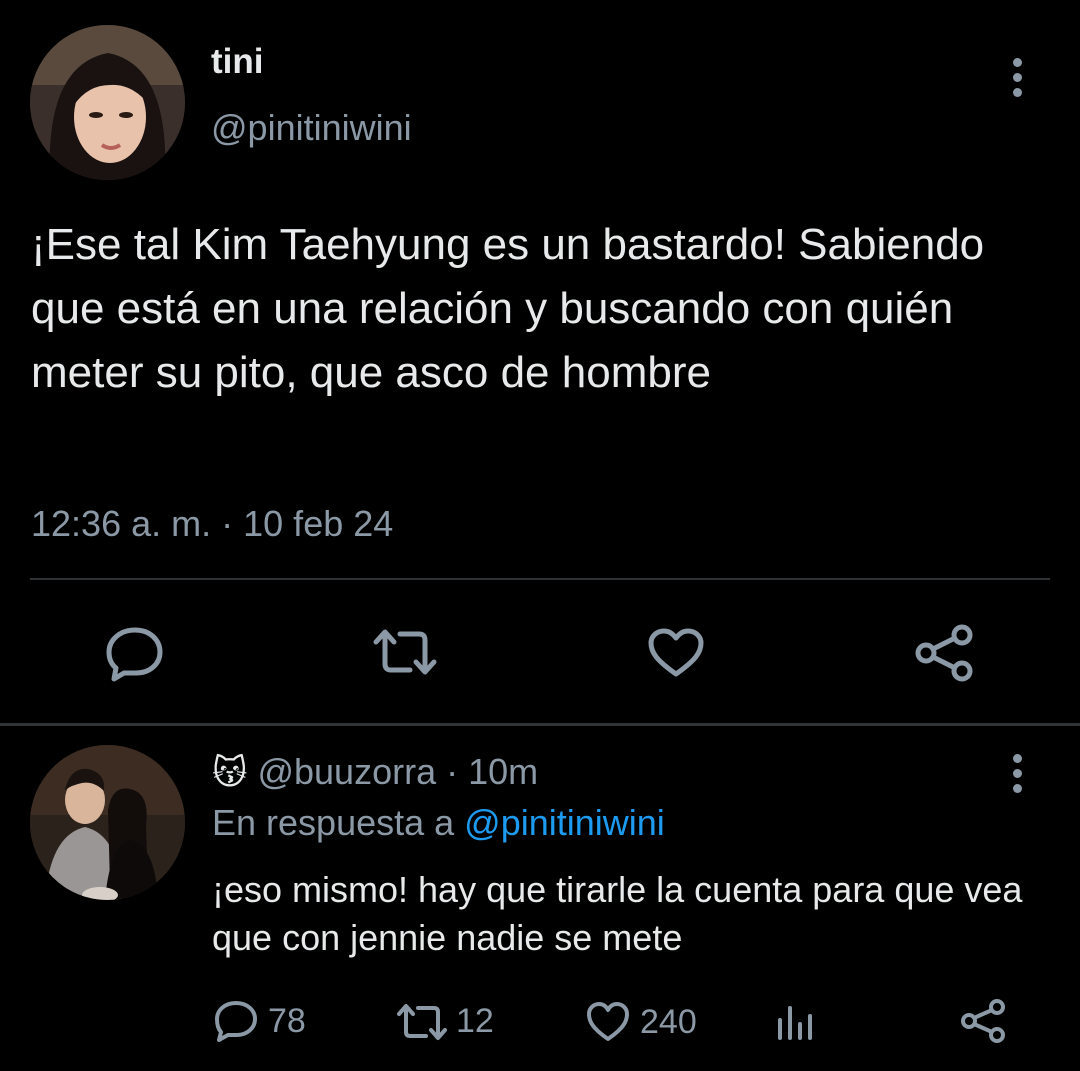 The image size is (1080, 1071). Describe the element at coordinates (212, 524) in the screenshot. I see `tweet-timestamp: 12:36 a. m. · 10 feb 24` at that location.